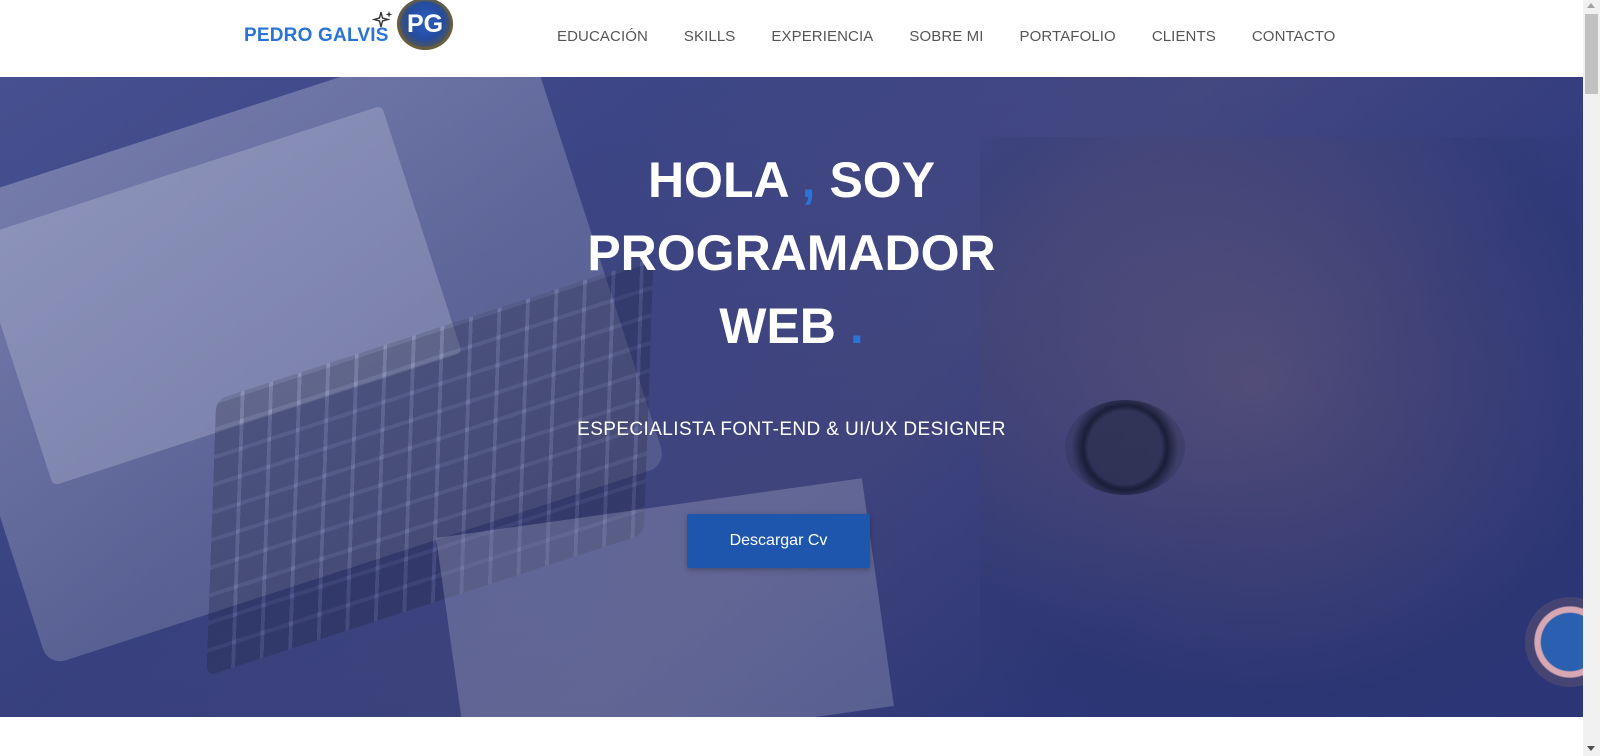 Image resolution: width=1600 pixels, height=756 pixels. What do you see at coordinates (602, 36) in the screenshot?
I see `nav-link-educacion: EDUCACIÓN` at bounding box center [602, 36].